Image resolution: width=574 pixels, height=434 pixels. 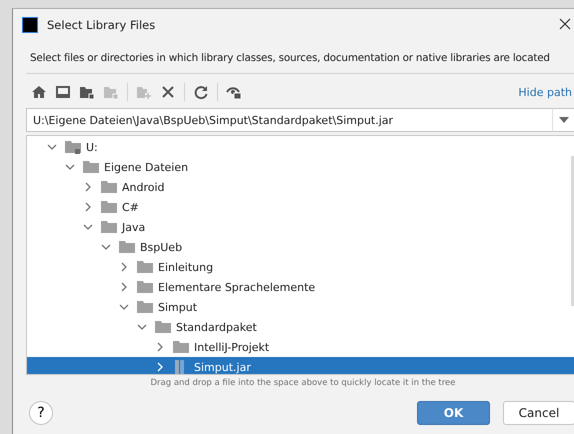 I want to click on tree-item-label: Eigene Dateien, so click(x=146, y=167).